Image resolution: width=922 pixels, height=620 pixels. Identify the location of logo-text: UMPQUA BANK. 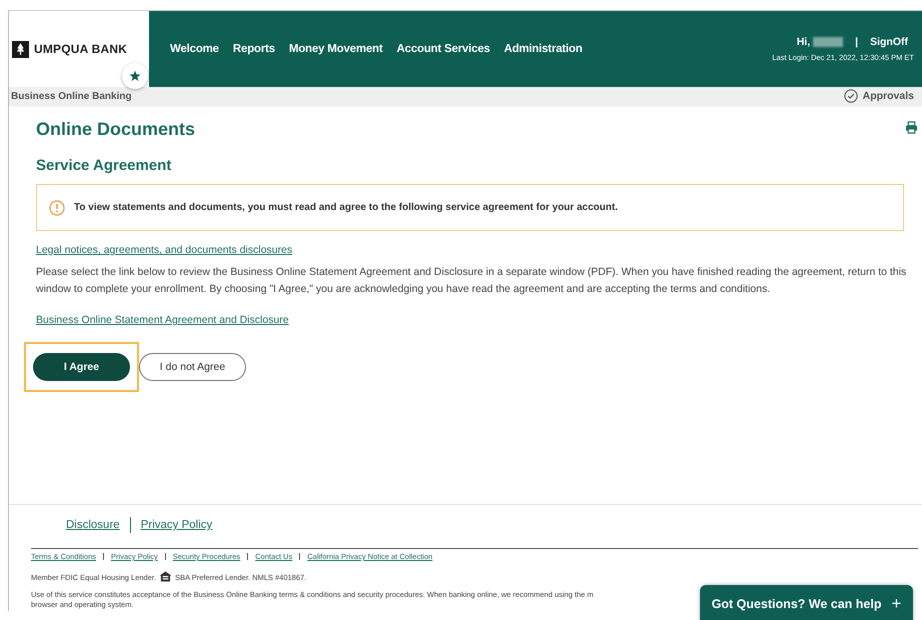
(81, 49).